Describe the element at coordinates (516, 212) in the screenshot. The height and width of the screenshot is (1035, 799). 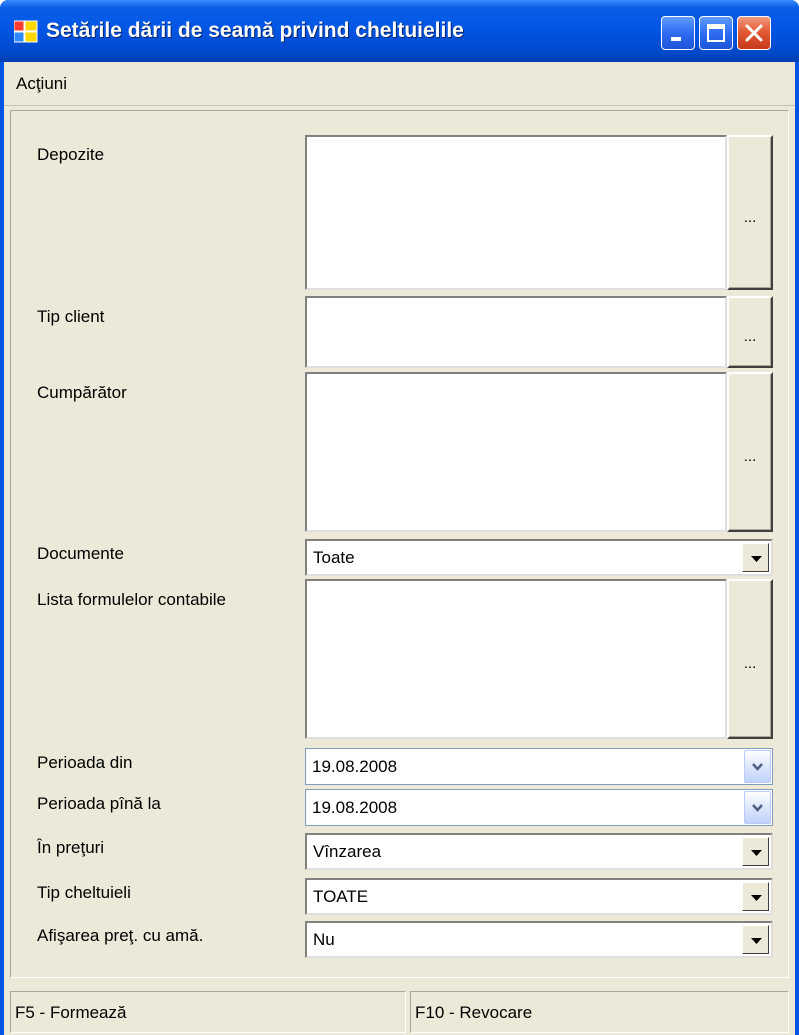
I see `depozite-list` at that location.